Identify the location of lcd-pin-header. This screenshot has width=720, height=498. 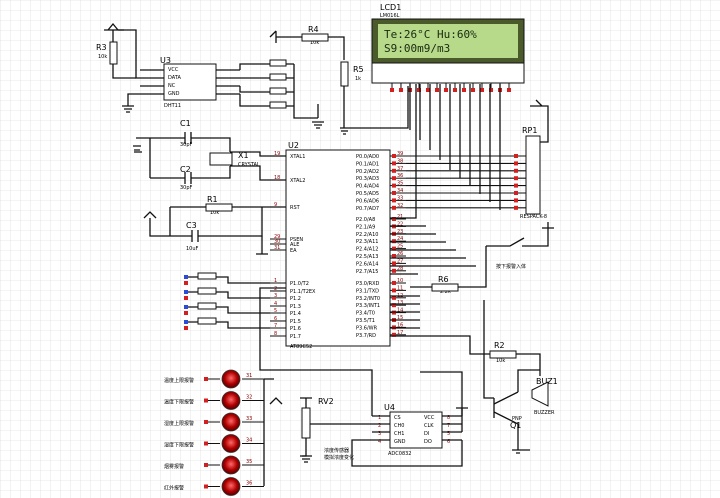
(448, 73).